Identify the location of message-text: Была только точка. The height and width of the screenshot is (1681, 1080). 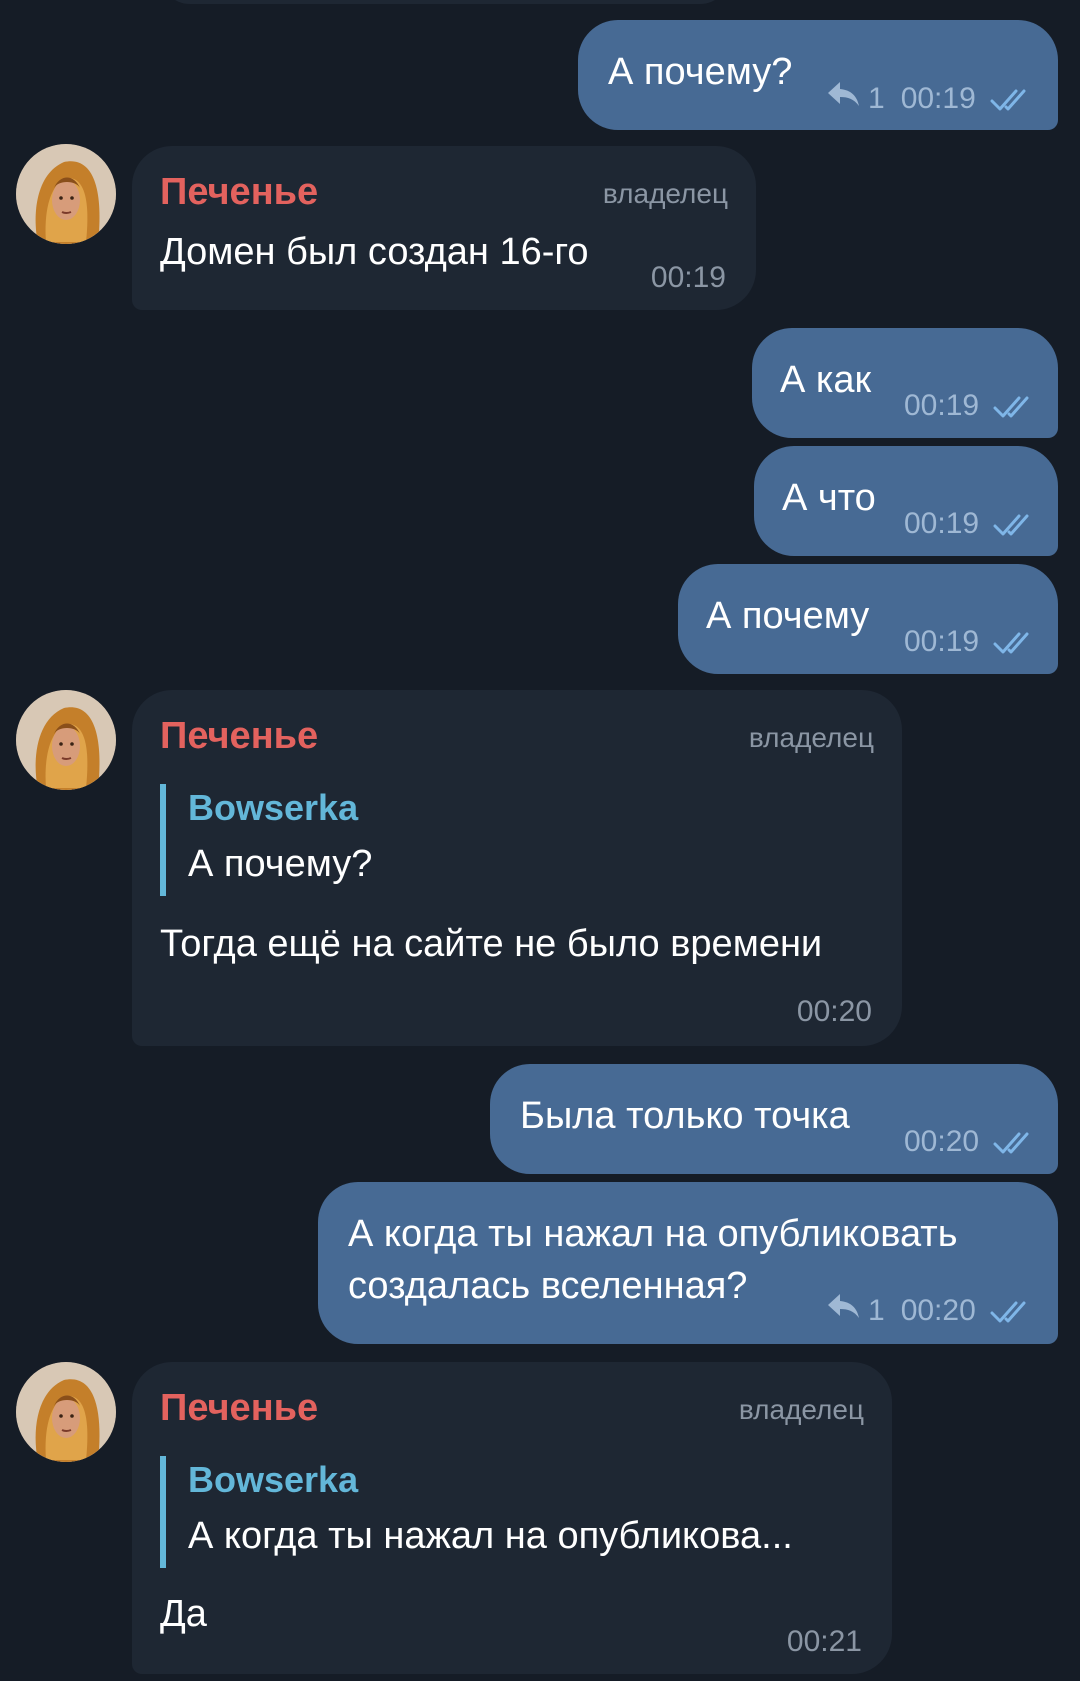
(685, 1116).